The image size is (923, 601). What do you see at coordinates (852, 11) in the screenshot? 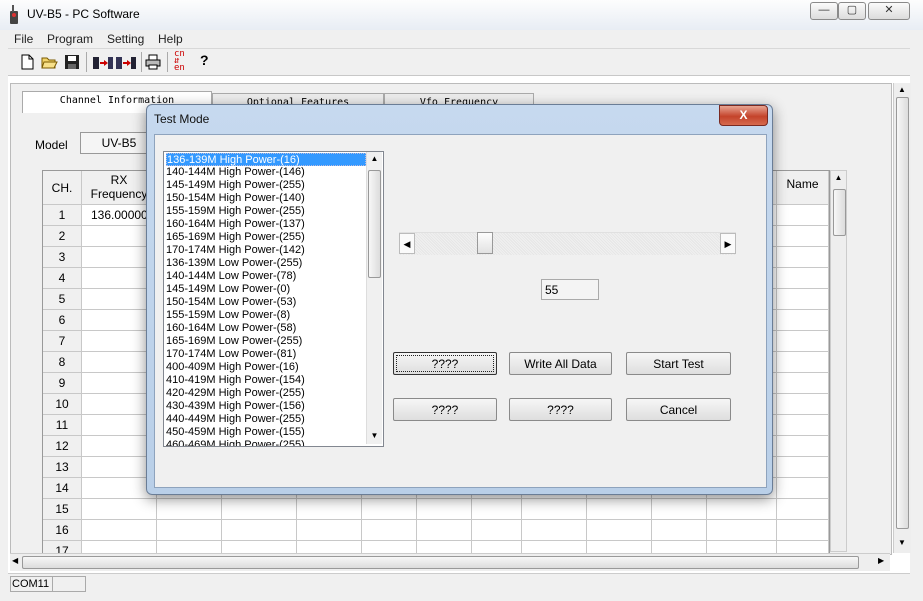
I see `maximize-button: ▢` at bounding box center [852, 11].